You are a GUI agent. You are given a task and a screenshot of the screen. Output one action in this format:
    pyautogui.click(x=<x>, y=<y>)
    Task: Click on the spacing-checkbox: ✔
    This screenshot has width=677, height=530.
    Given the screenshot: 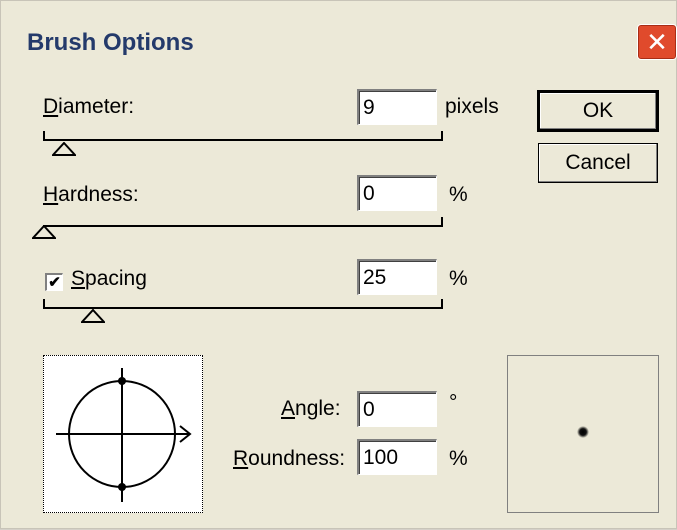 What is the action you would take?
    pyautogui.click(x=54, y=282)
    